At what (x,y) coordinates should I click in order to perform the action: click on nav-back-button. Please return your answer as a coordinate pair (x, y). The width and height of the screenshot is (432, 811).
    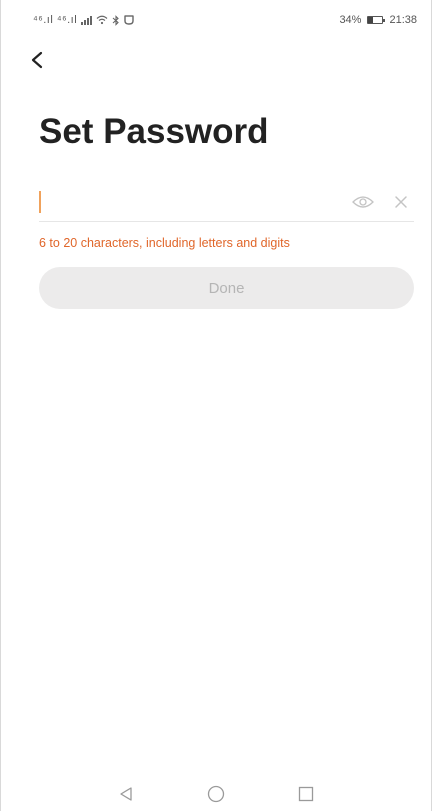
    Looking at the image, I should click on (126, 794).